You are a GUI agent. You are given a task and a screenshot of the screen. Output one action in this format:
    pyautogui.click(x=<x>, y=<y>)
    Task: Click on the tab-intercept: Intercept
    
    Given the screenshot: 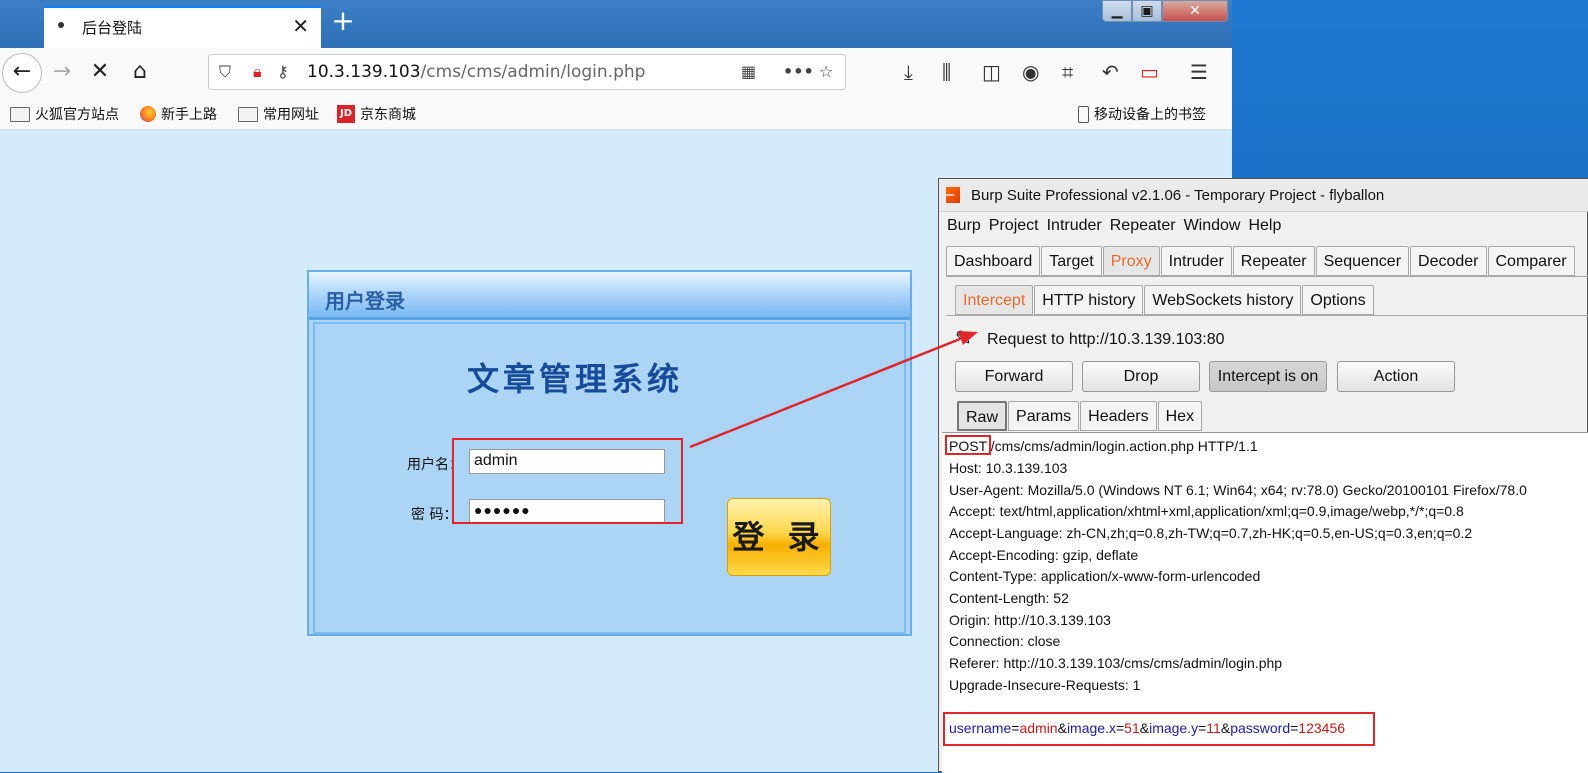 What is the action you would take?
    pyautogui.click(x=994, y=300)
    